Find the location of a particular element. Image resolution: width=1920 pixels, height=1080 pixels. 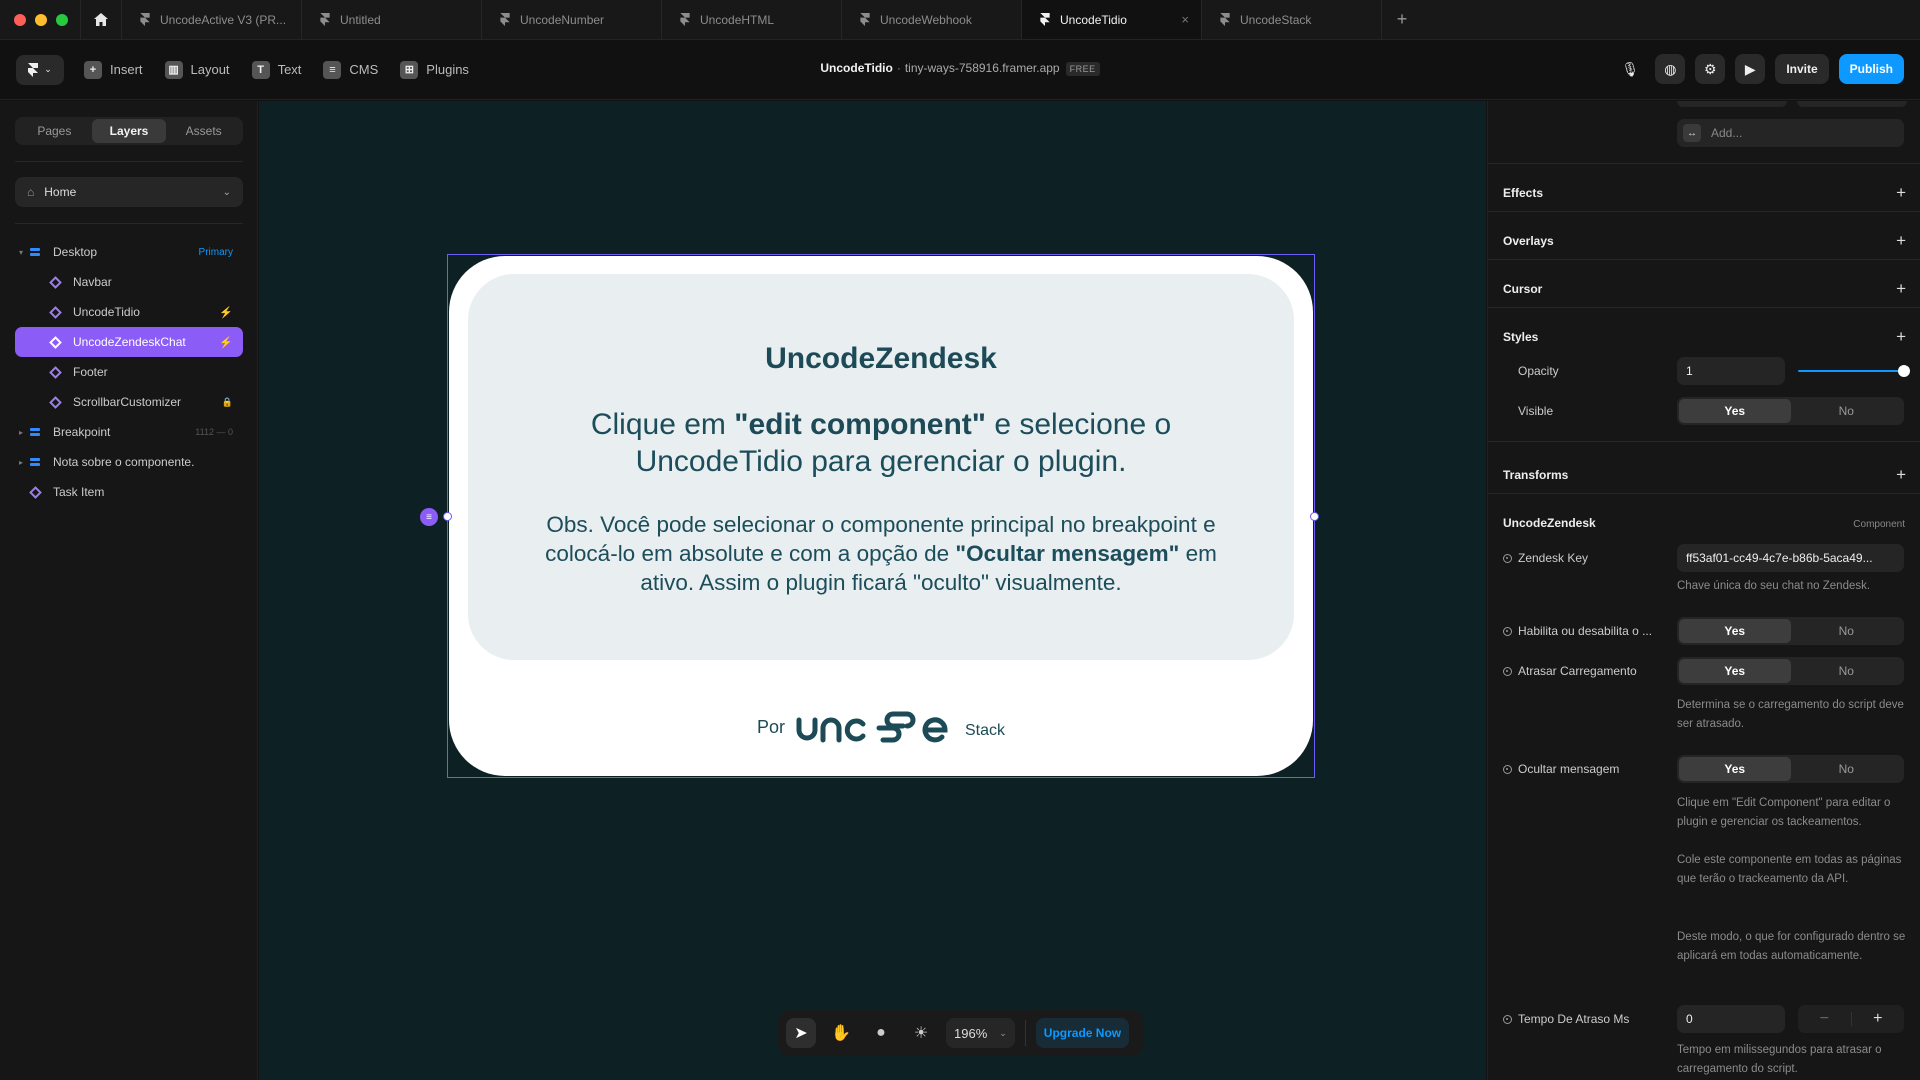

section-transforms: Transforms + is located at coordinates (1704, 475).